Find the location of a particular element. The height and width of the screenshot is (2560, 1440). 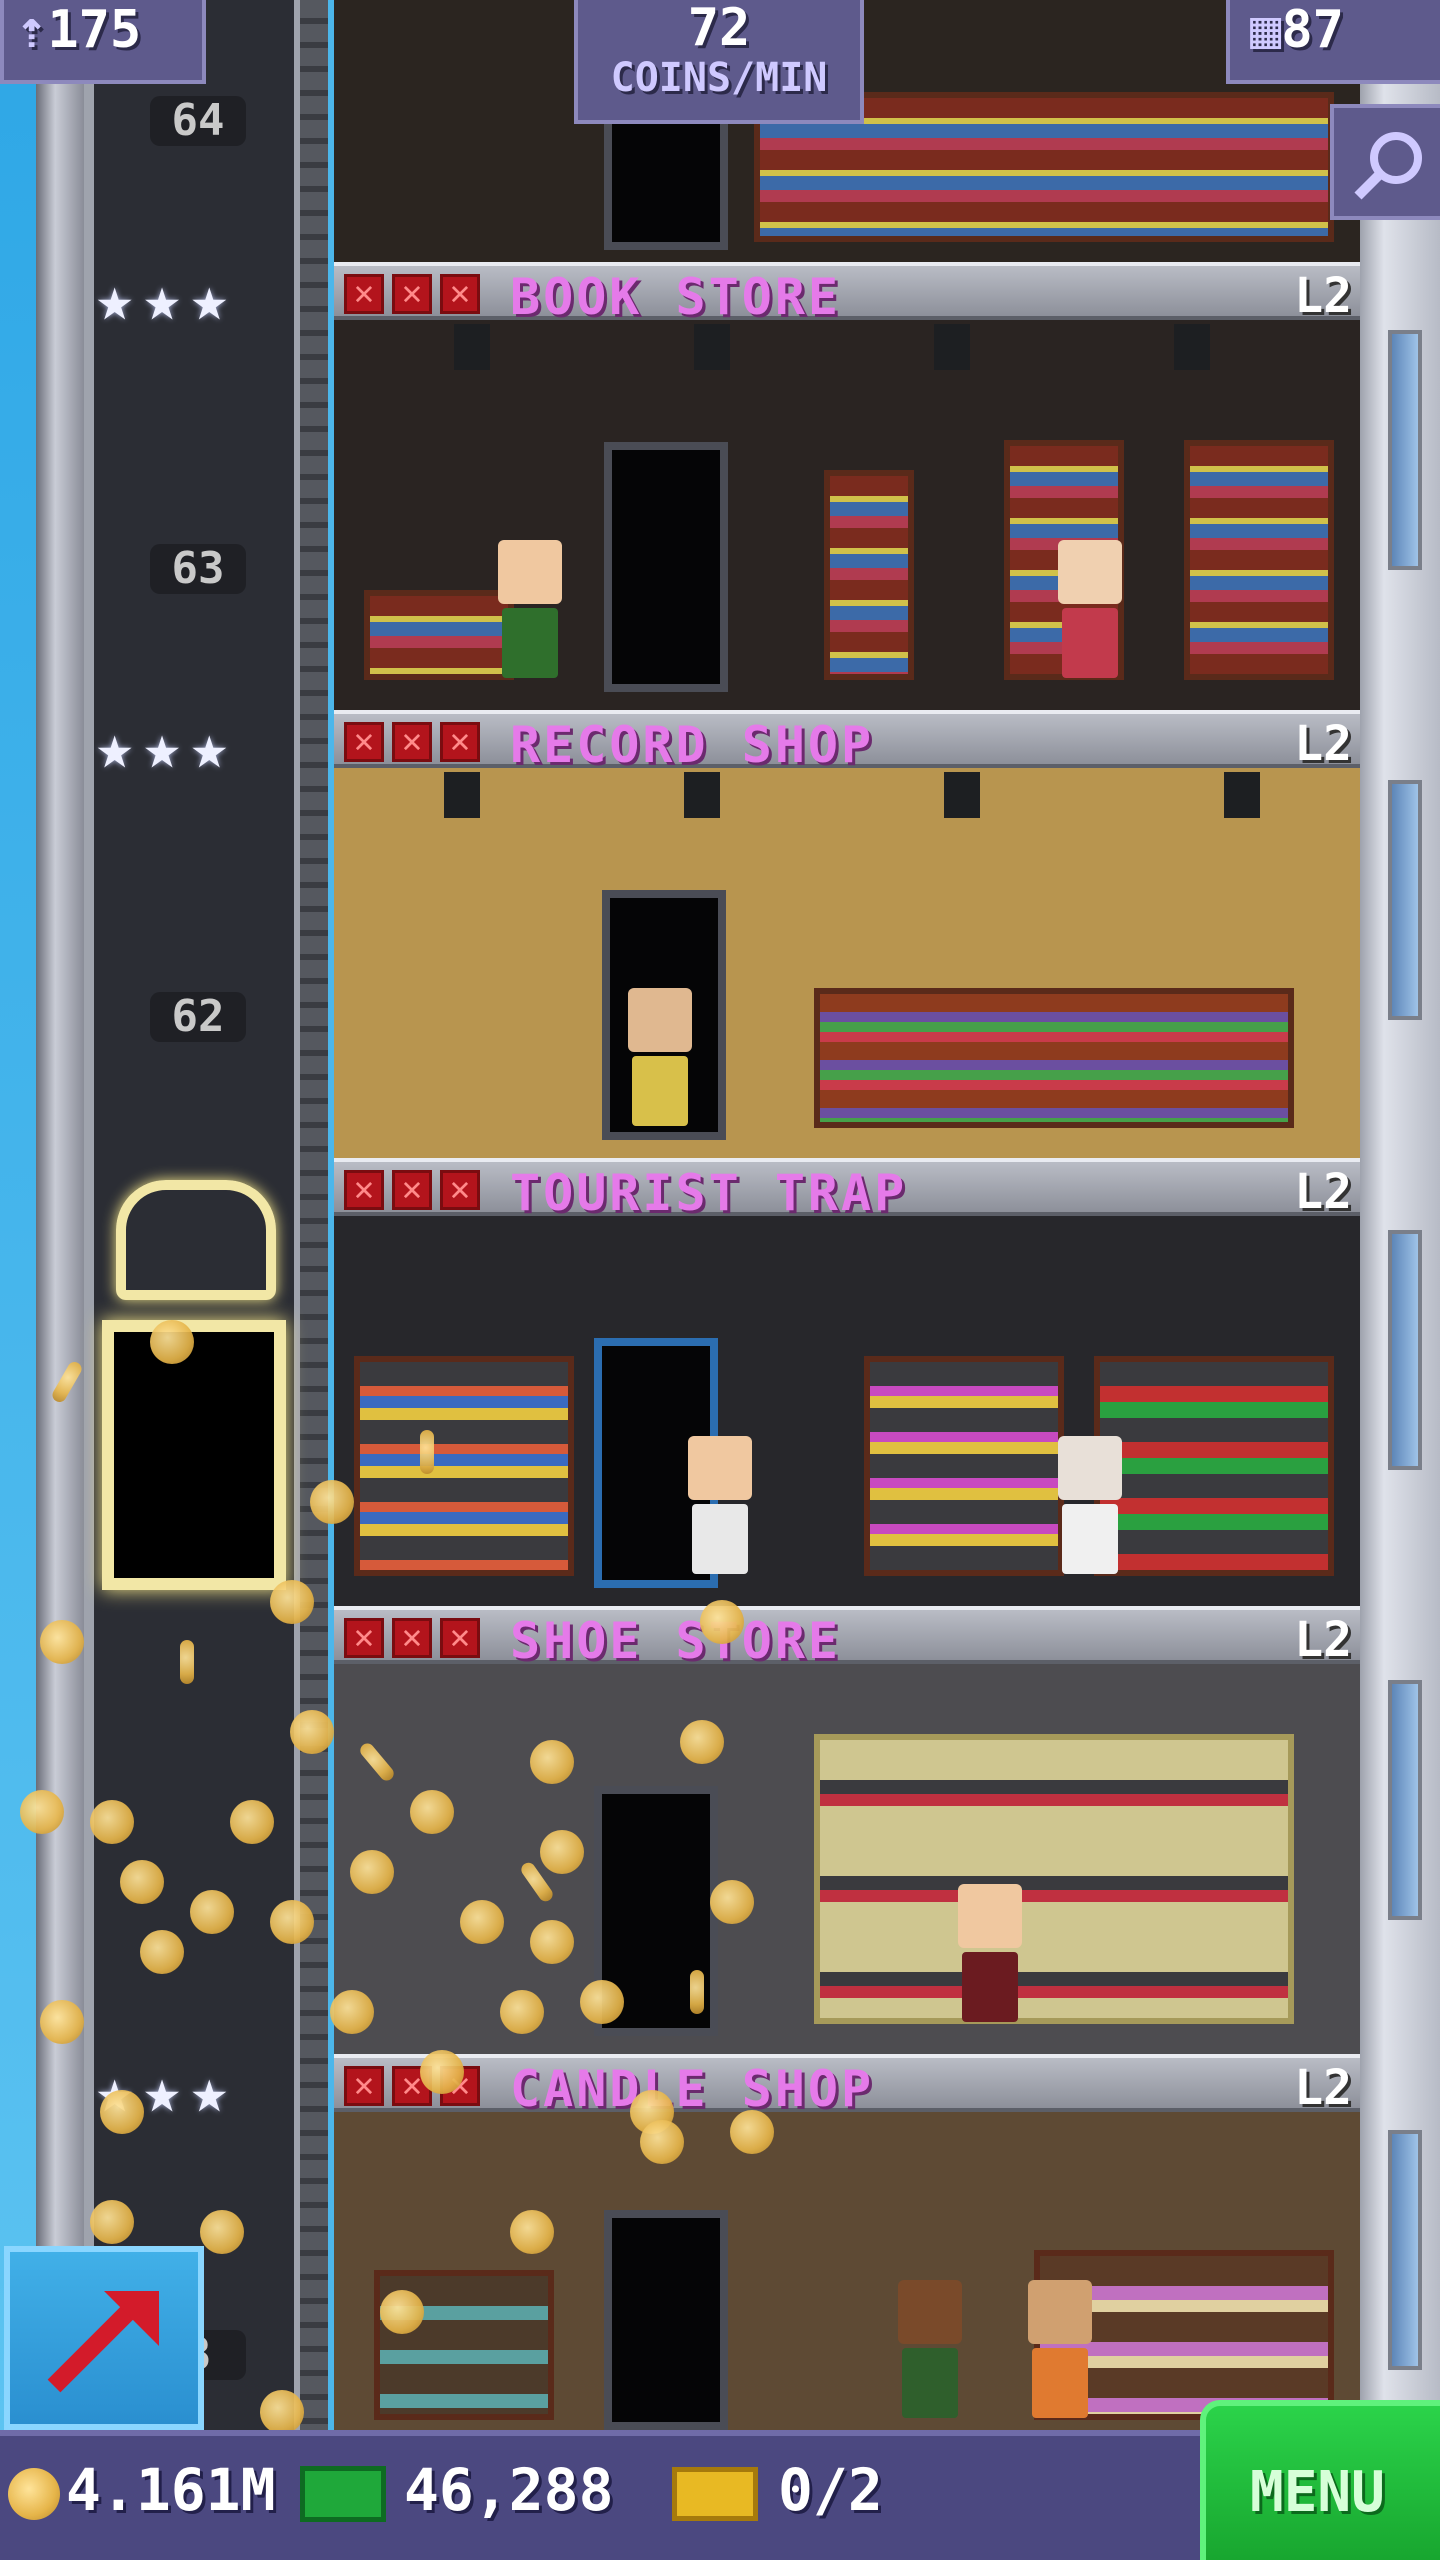

bux-balance: 46,288 is located at coordinates (457, 2490).